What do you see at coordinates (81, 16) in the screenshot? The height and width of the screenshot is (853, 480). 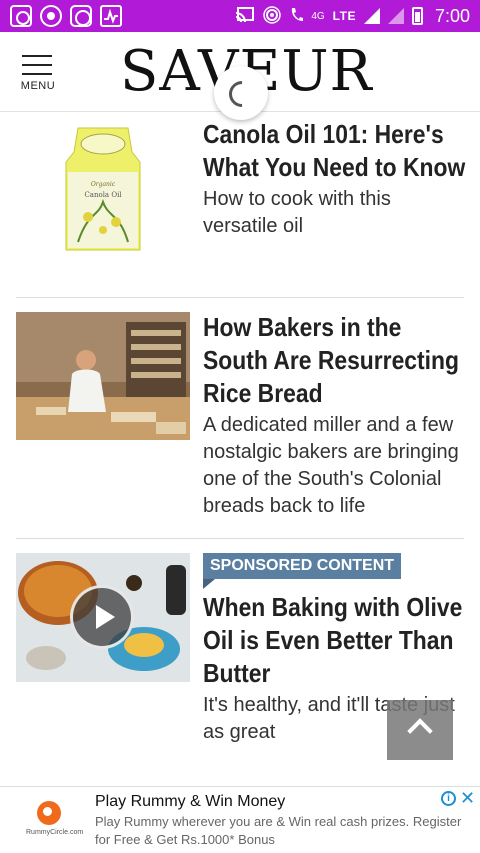 I see `notification-target-icon` at bounding box center [81, 16].